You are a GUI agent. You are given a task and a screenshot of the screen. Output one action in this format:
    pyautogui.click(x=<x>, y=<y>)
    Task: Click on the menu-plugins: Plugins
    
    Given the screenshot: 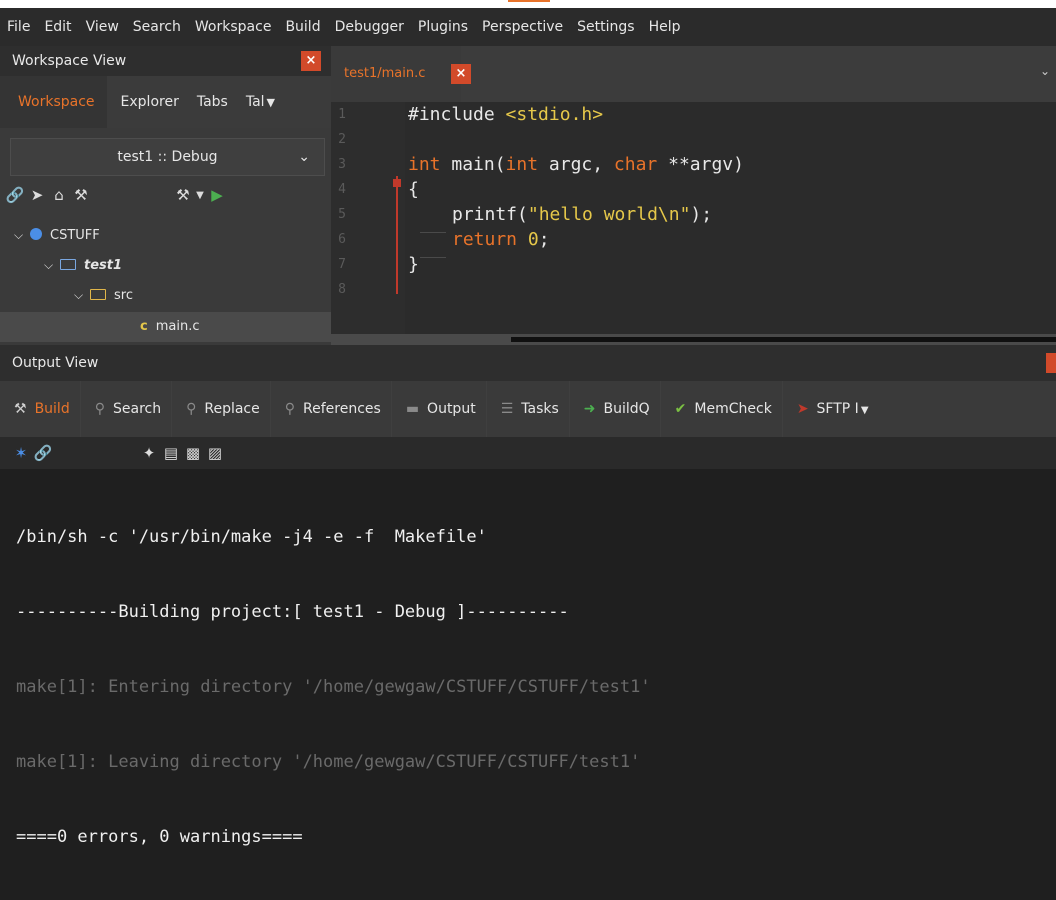 What is the action you would take?
    pyautogui.click(x=443, y=27)
    